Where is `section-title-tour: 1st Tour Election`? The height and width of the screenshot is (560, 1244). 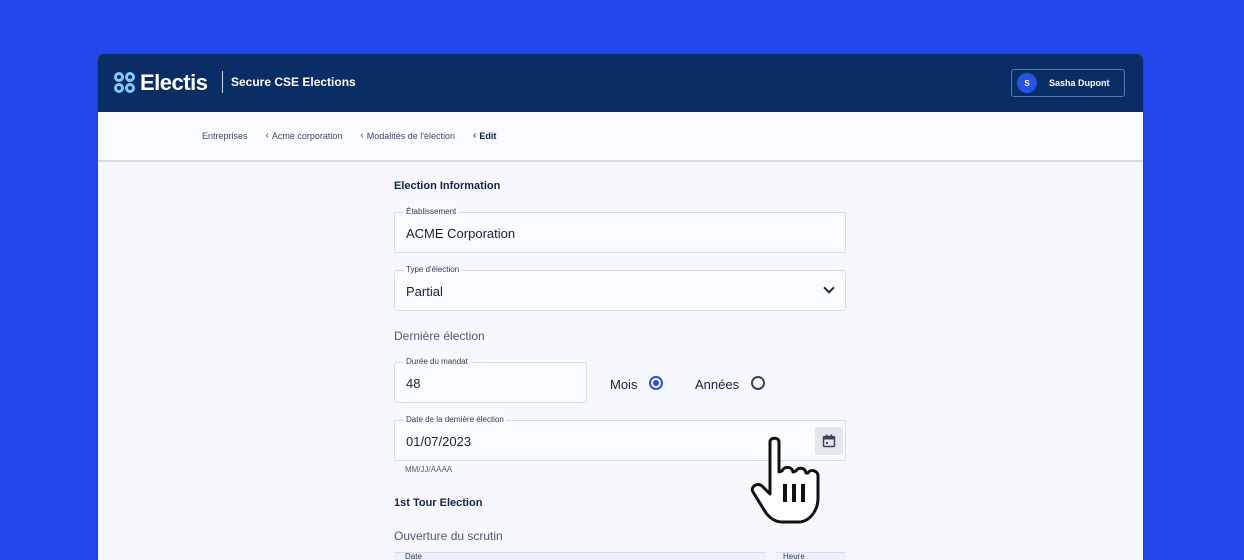
section-title-tour: 1st Tour Election is located at coordinates (438, 503).